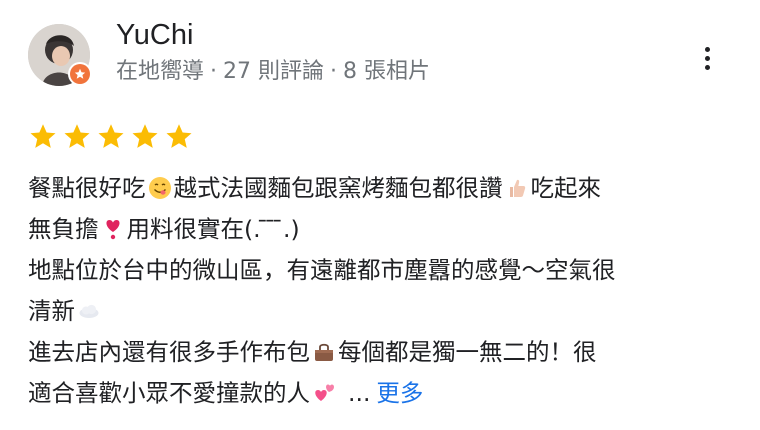 This screenshot has height=430, width=760. What do you see at coordinates (87, 188) in the screenshot?
I see `text-segment: 餐點很好吃` at bounding box center [87, 188].